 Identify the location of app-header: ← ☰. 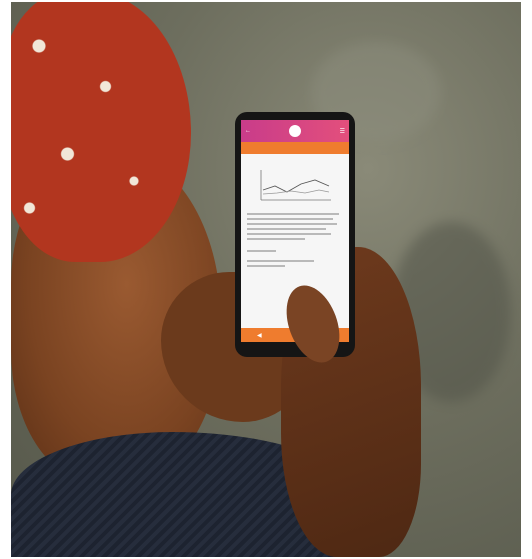
(295, 131).